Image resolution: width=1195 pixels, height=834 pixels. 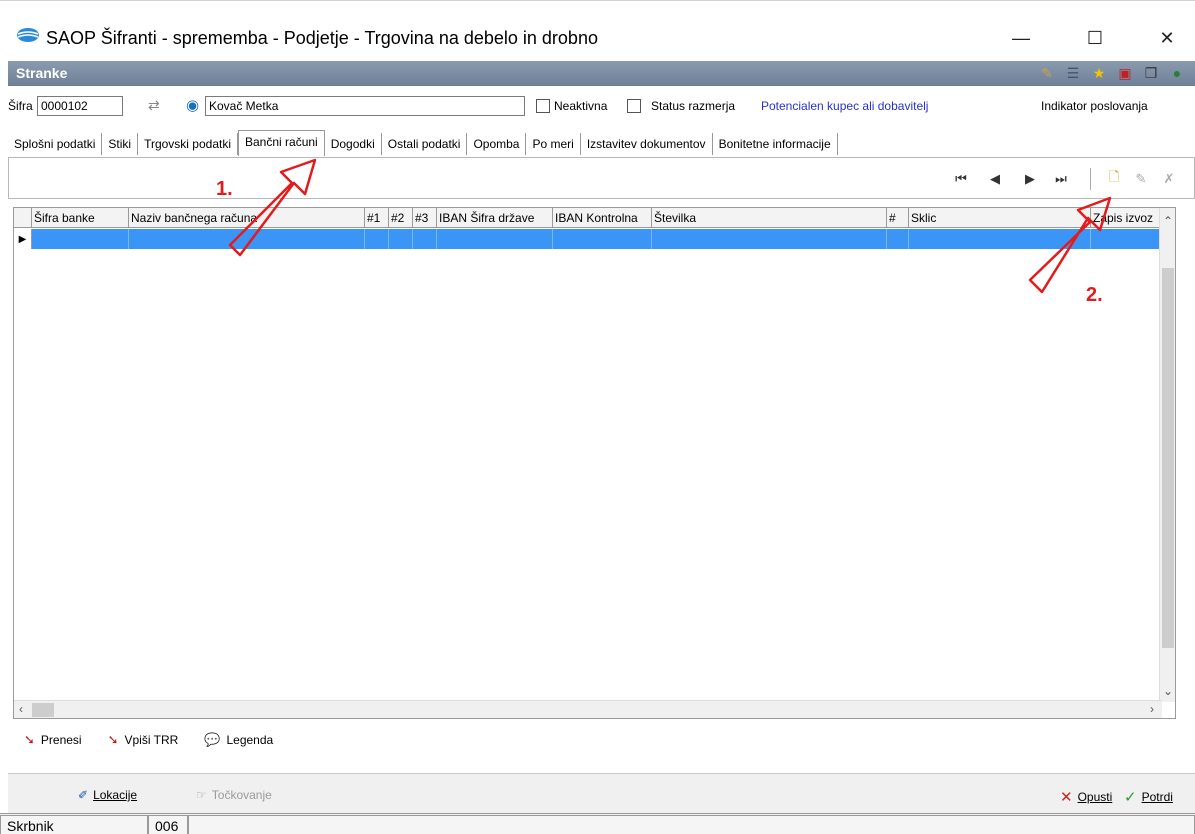 I want to click on table-row, so click(x=588, y=239).